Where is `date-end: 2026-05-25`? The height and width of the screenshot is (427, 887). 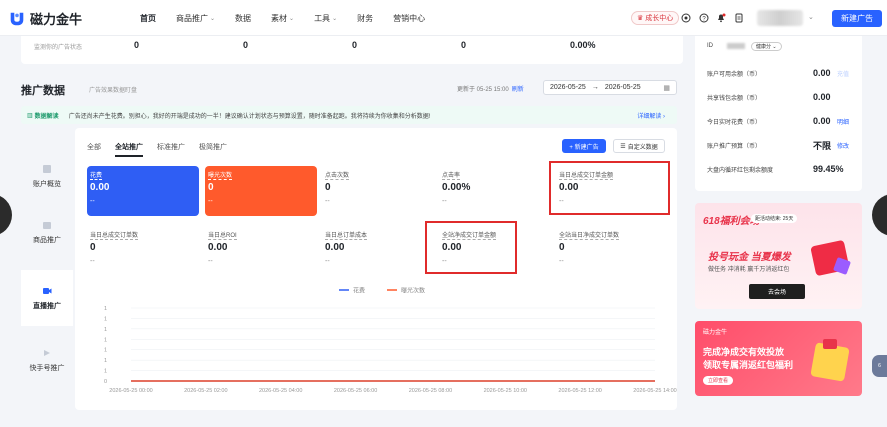 date-end: 2026-05-25 is located at coordinates (622, 87).